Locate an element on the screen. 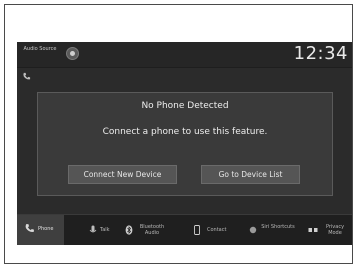 The image size is (358, 269). tab-phone: Phone is located at coordinates (40, 230).